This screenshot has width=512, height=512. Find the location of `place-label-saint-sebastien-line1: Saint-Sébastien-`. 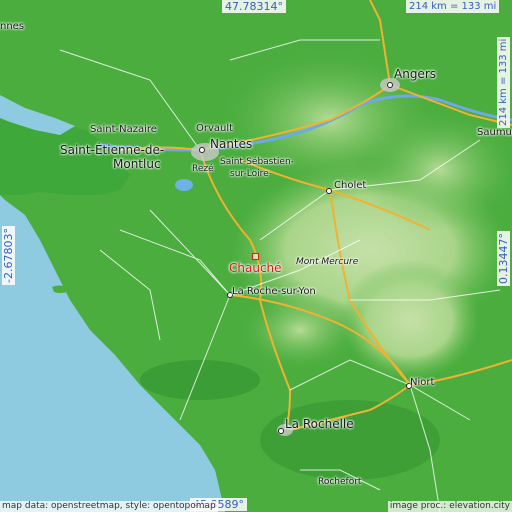

place-label-saint-sebastien-line1: Saint-Sébastien- is located at coordinates (257, 162).